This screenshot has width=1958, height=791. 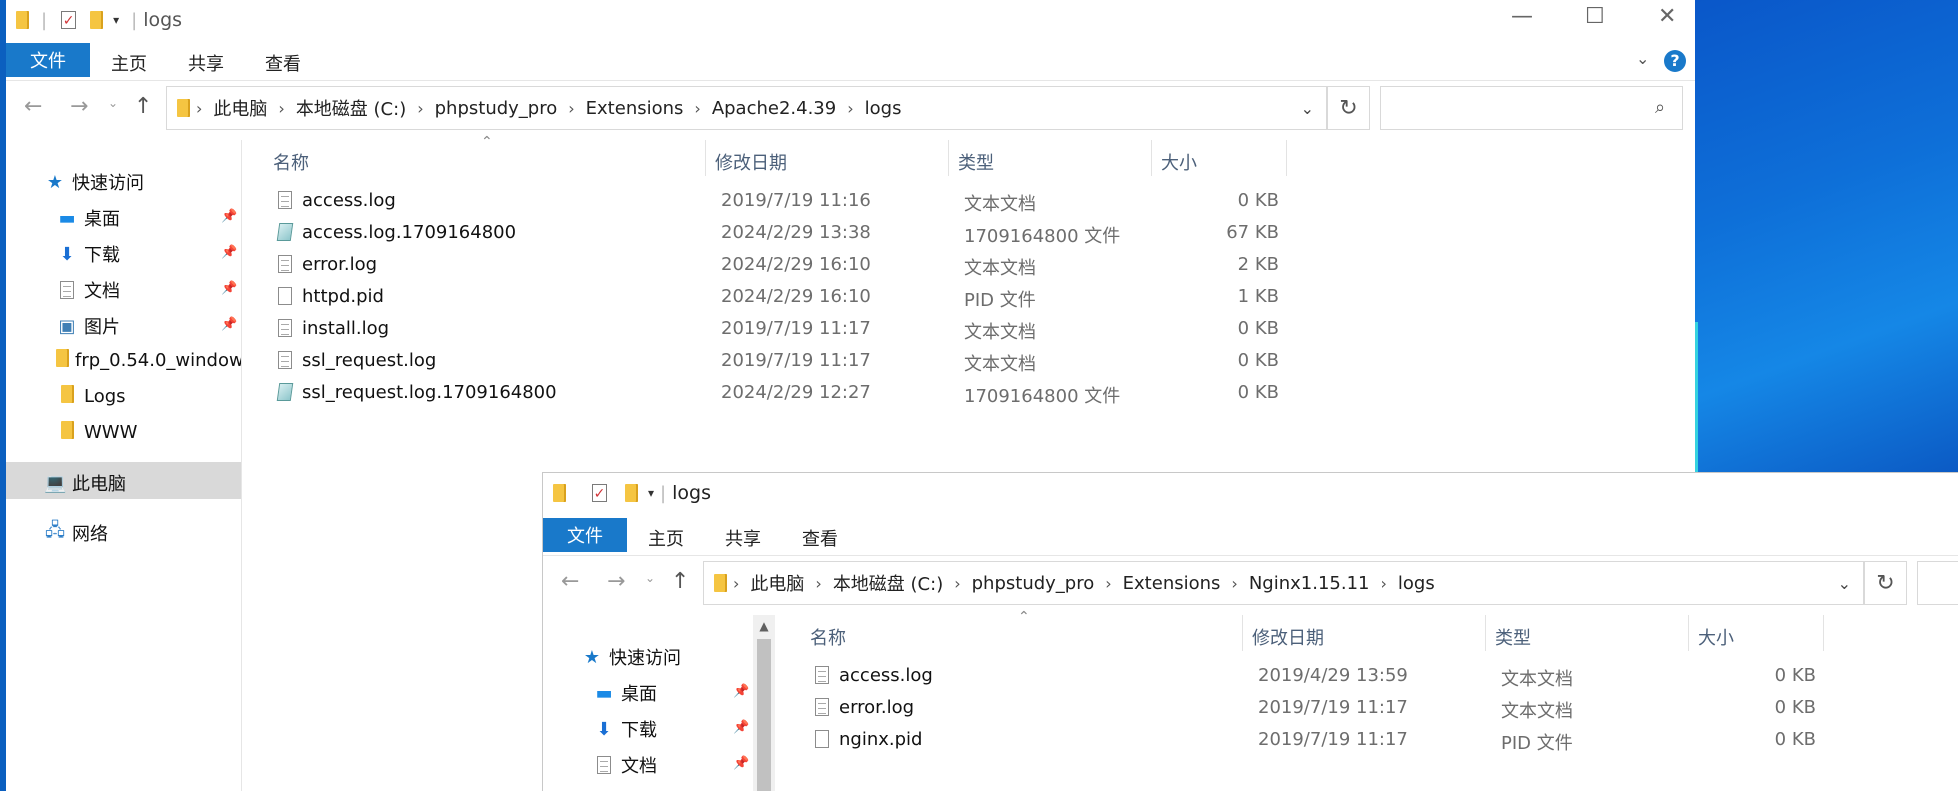 What do you see at coordinates (778, 203) in the screenshot?
I see `file-row: access.log 2019/7/19 11:16 文本文档 0 KB` at bounding box center [778, 203].